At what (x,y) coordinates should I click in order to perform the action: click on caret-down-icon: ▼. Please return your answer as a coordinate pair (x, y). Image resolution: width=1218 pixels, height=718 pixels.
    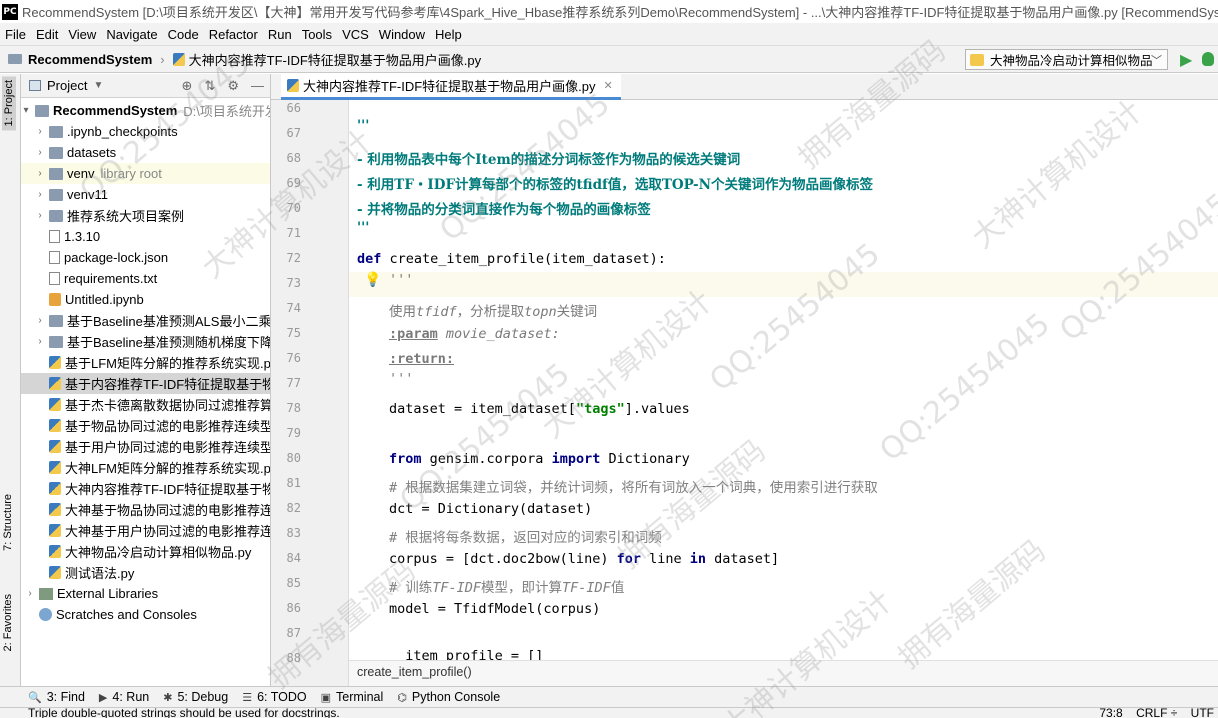
    Looking at the image, I should click on (98, 85).